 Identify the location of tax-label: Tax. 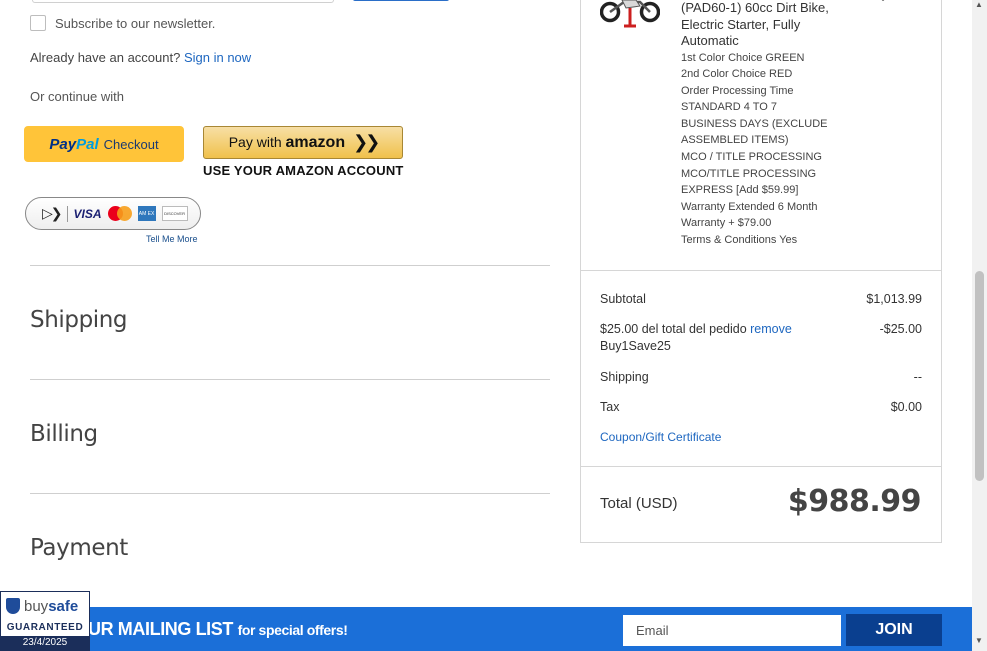
(610, 407).